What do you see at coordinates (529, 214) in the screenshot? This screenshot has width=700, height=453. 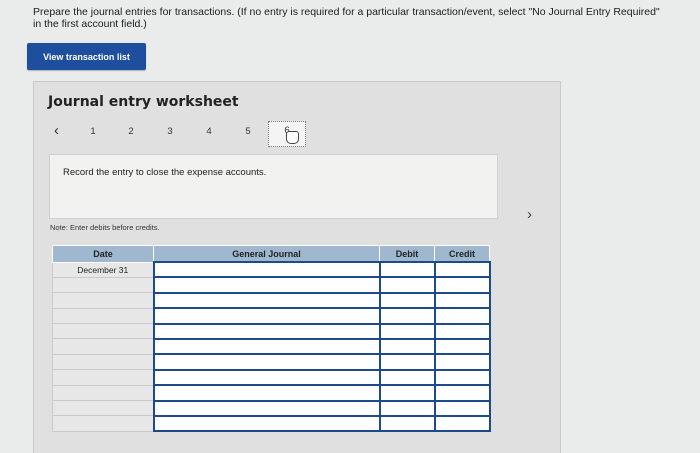 I see `next-chevron-icon: ›` at bounding box center [529, 214].